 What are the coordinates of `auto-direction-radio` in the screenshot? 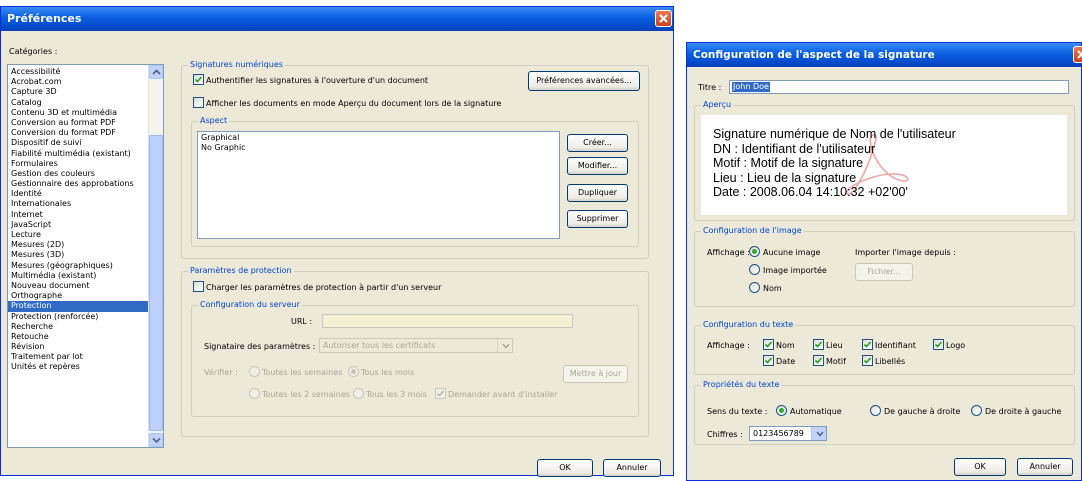 It's located at (781, 410).